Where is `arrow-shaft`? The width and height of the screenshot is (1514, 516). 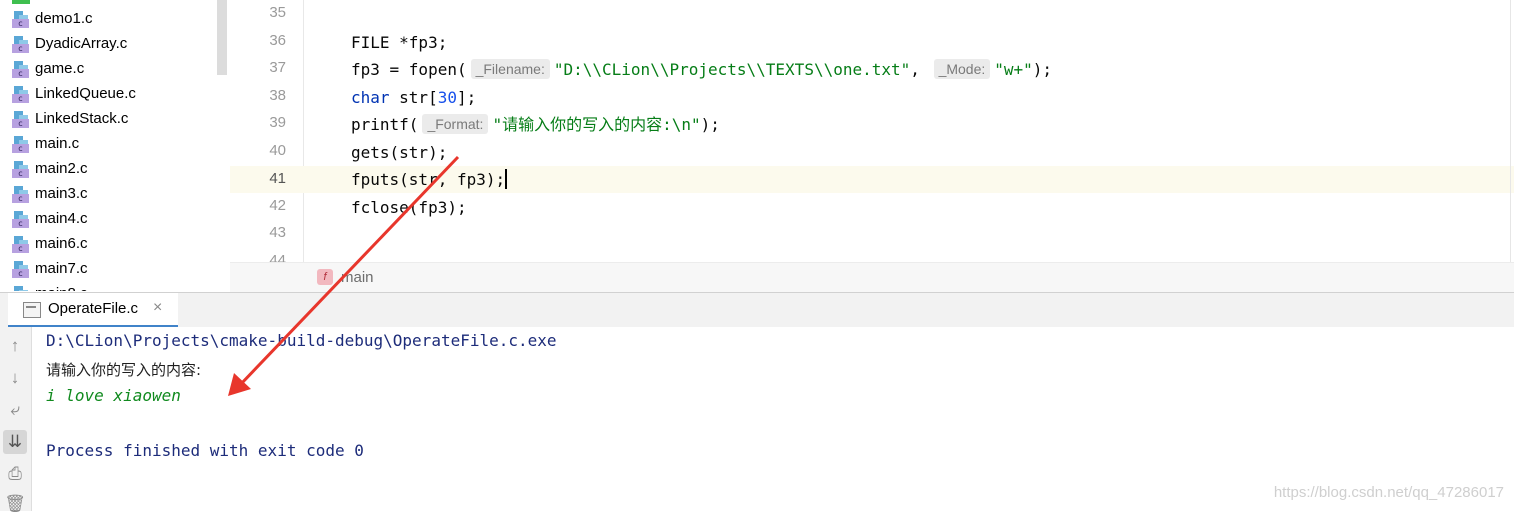
arrow-shaft is located at coordinates (349, 271).